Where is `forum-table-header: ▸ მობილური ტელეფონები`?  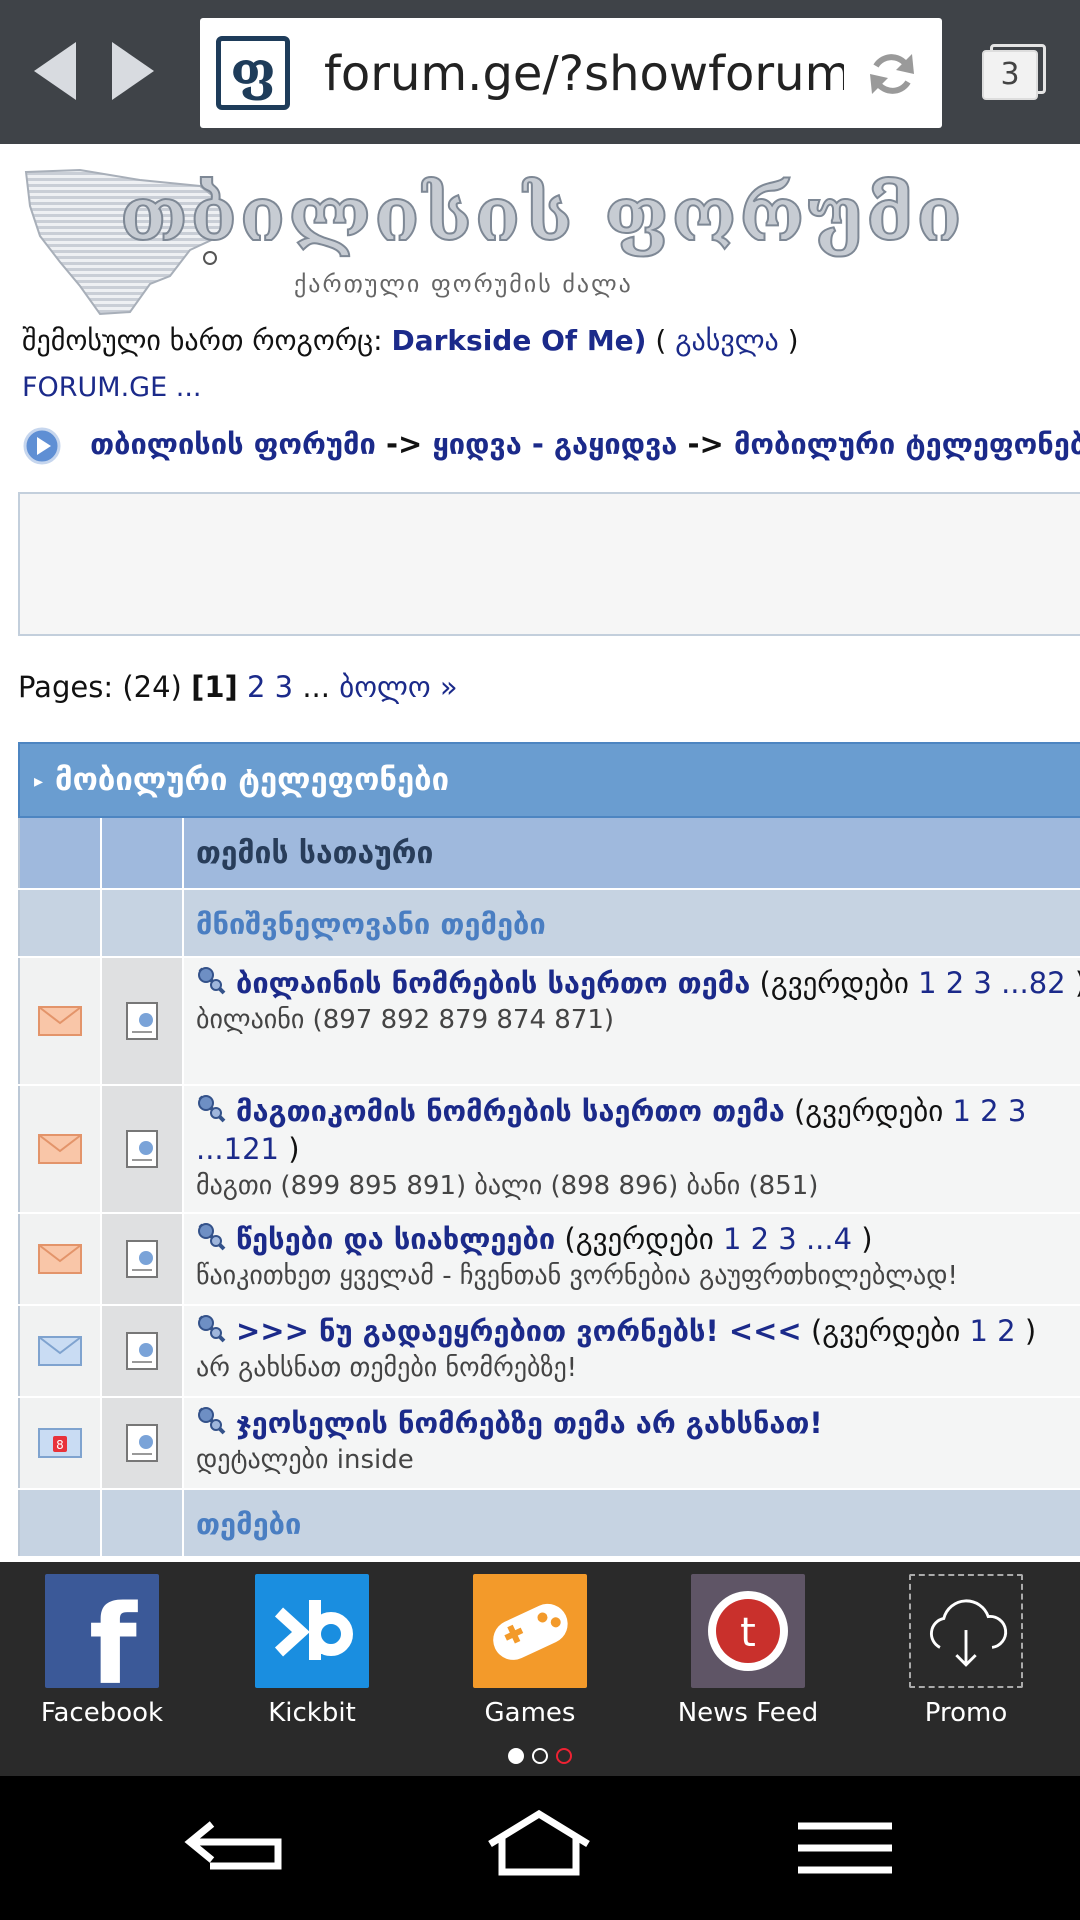 forum-table-header: ▸ მობილური ტელეფონები is located at coordinates (549, 780).